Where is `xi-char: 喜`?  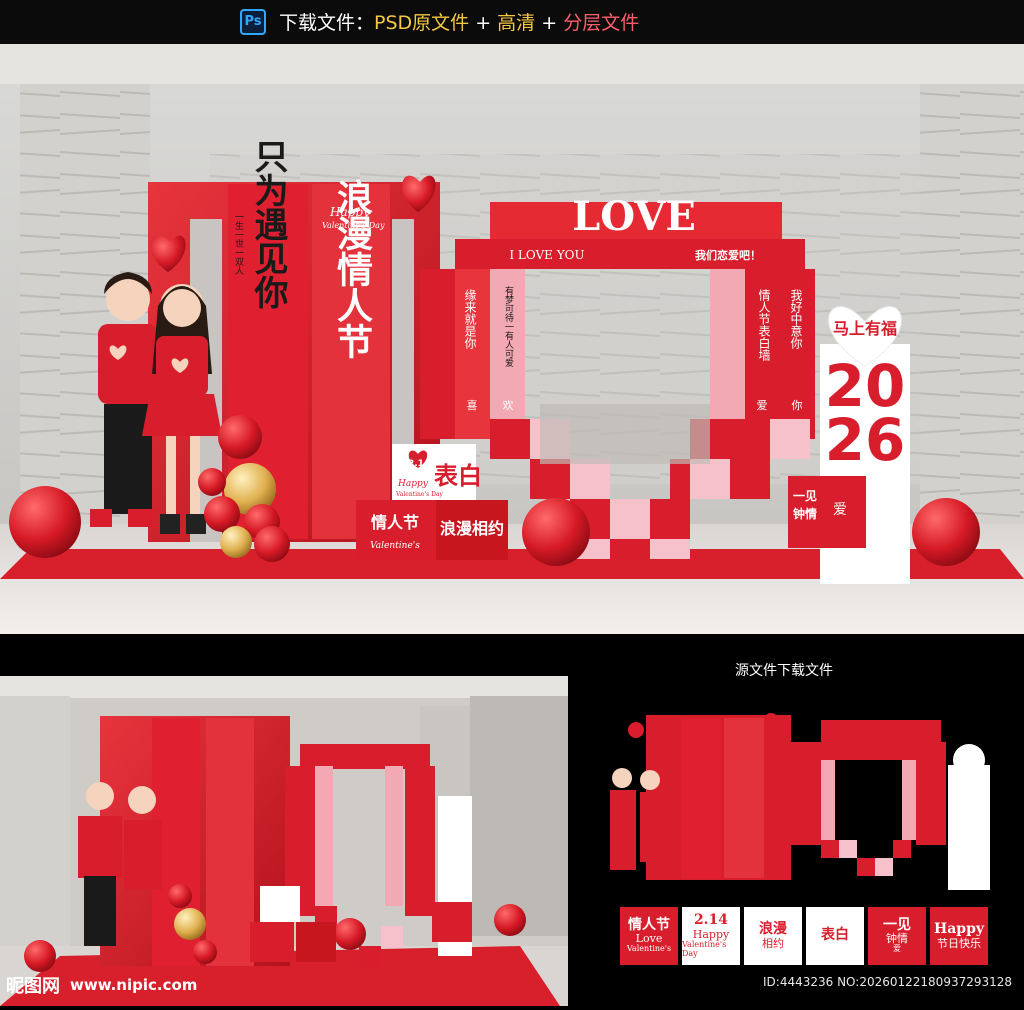
xi-char: 喜 is located at coordinates (472, 405).